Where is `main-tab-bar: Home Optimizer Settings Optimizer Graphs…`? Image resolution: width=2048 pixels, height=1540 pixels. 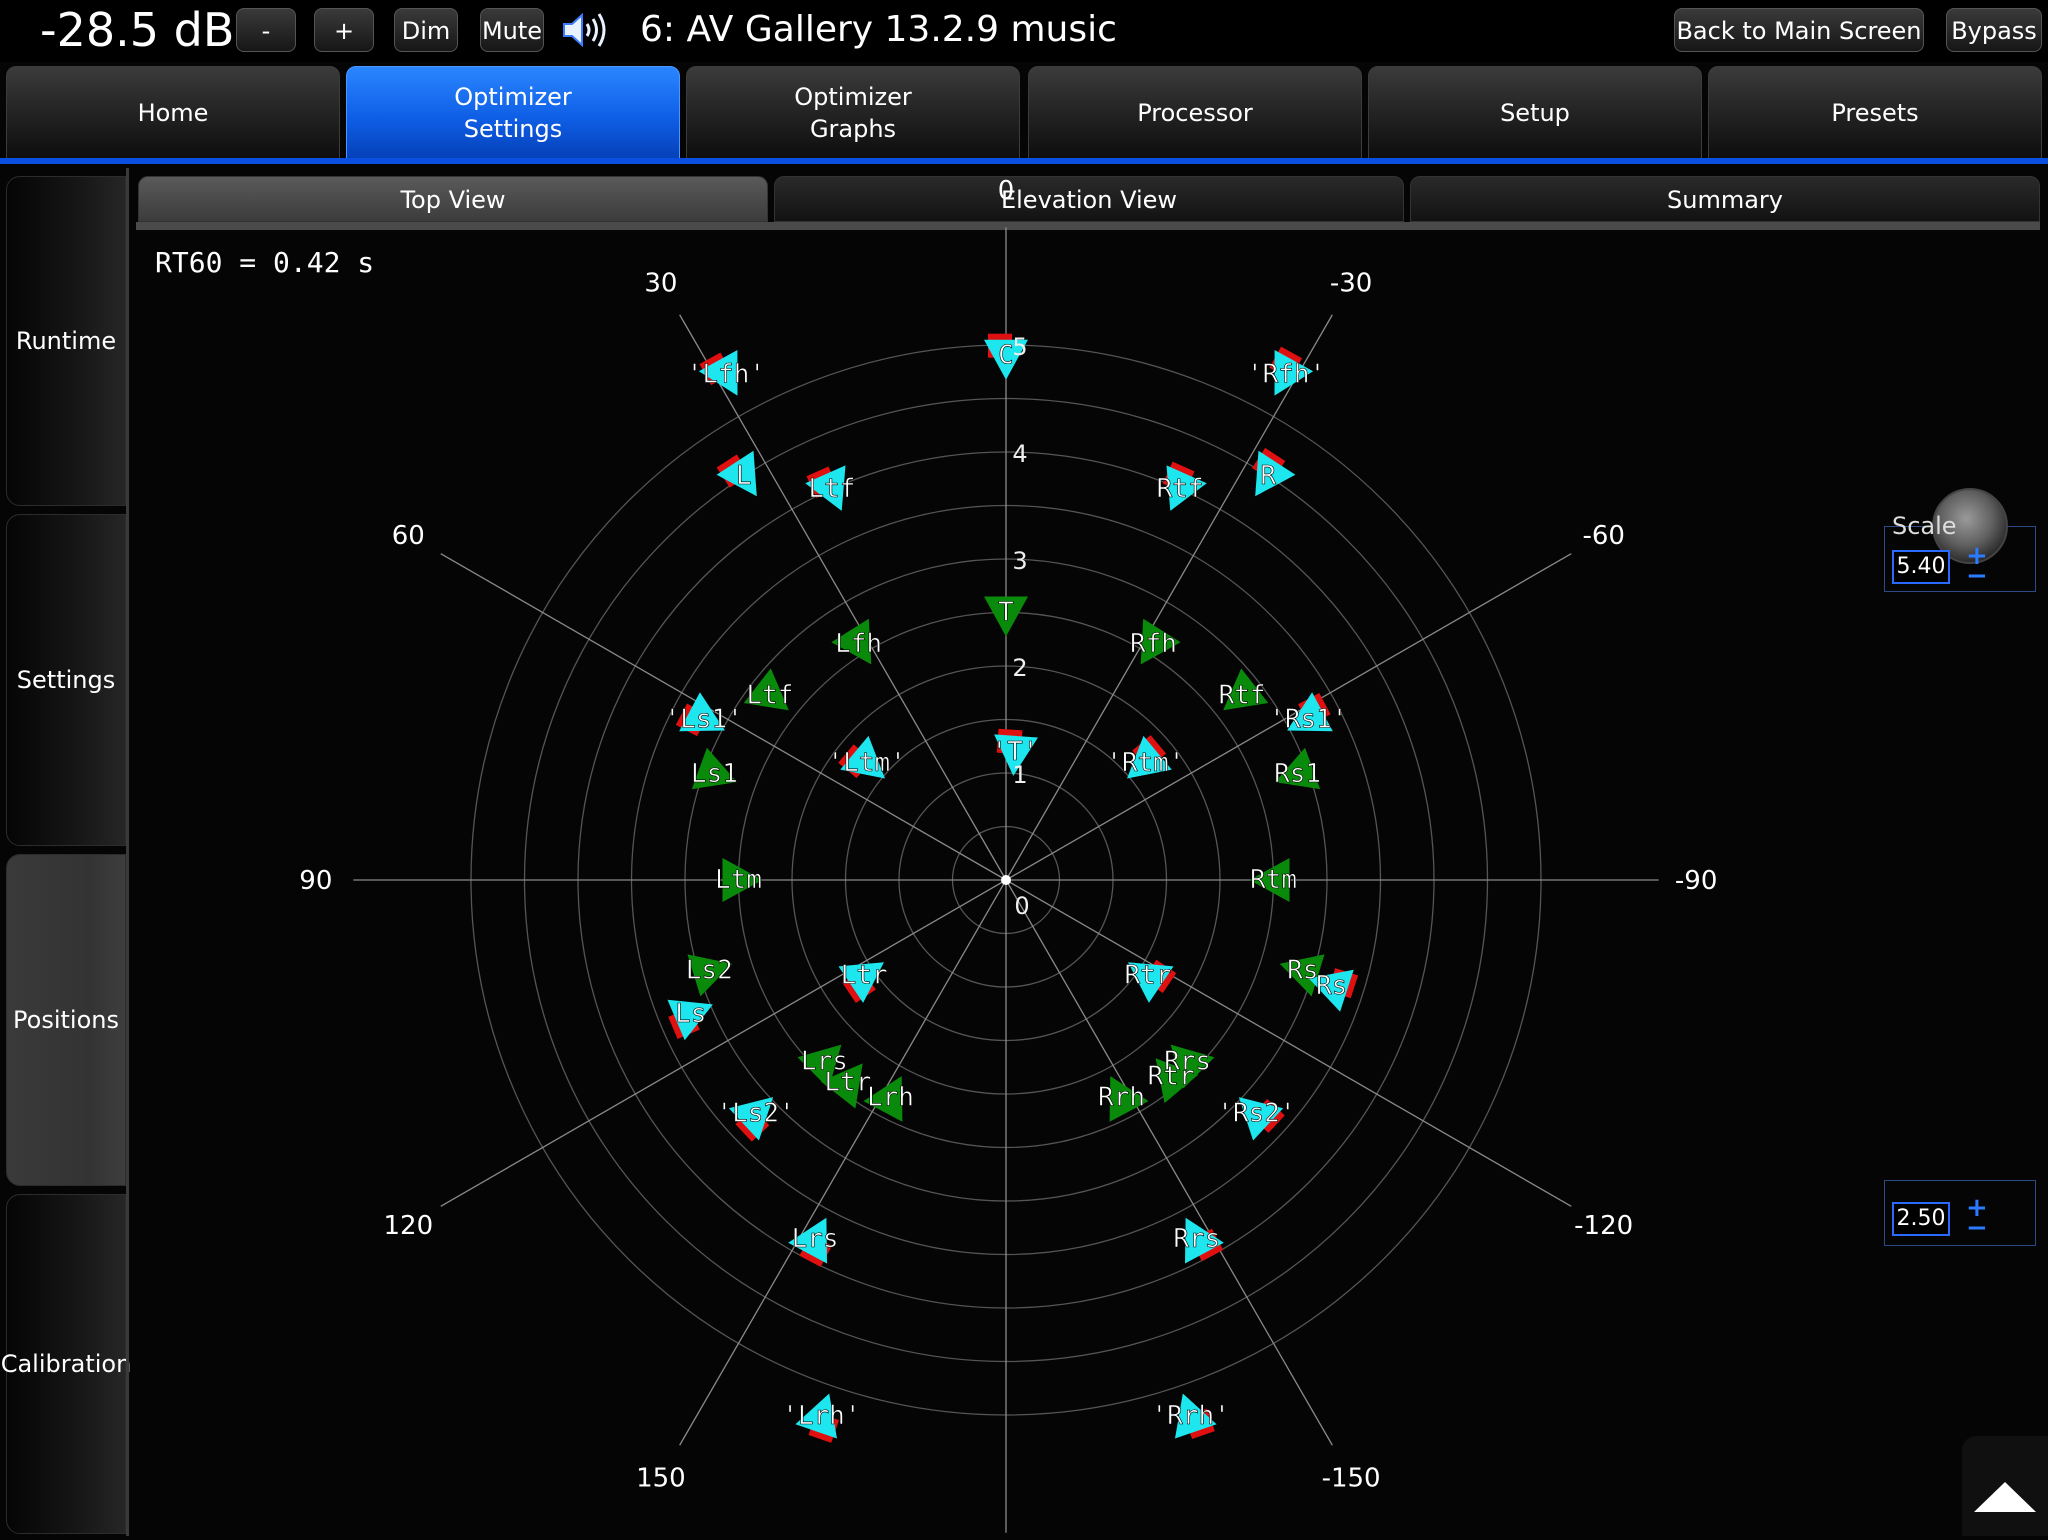 main-tab-bar: Home Optimizer Settings Optimizer Graphs… is located at coordinates (1024, 114).